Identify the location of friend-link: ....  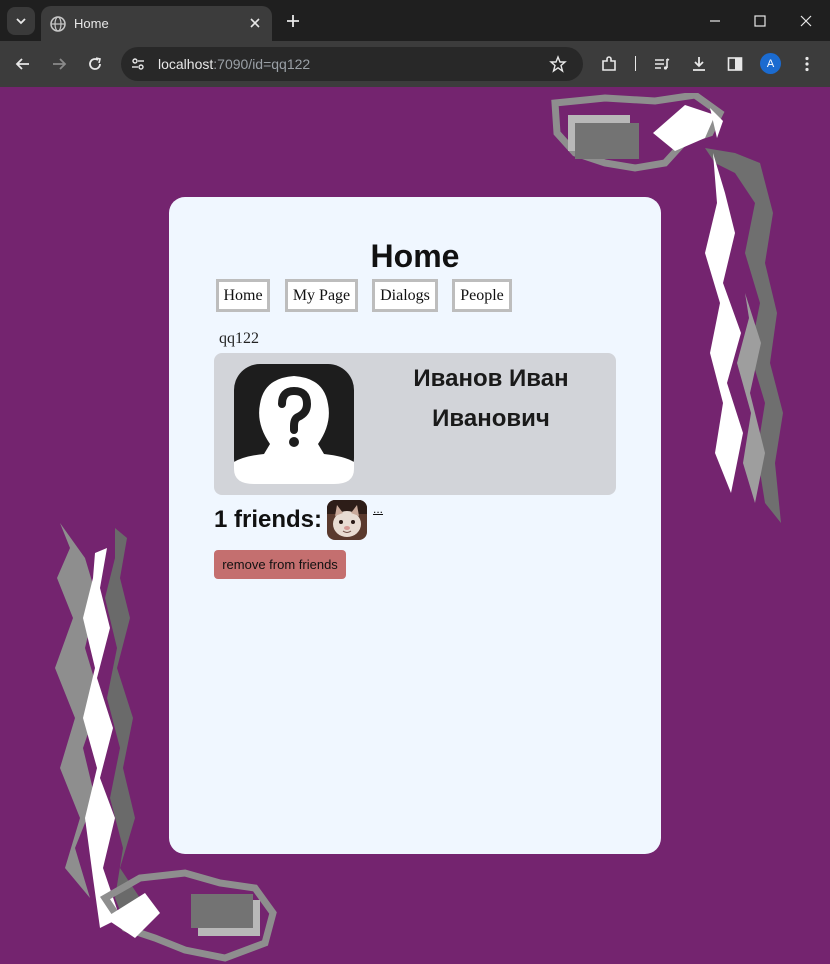
(378, 509).